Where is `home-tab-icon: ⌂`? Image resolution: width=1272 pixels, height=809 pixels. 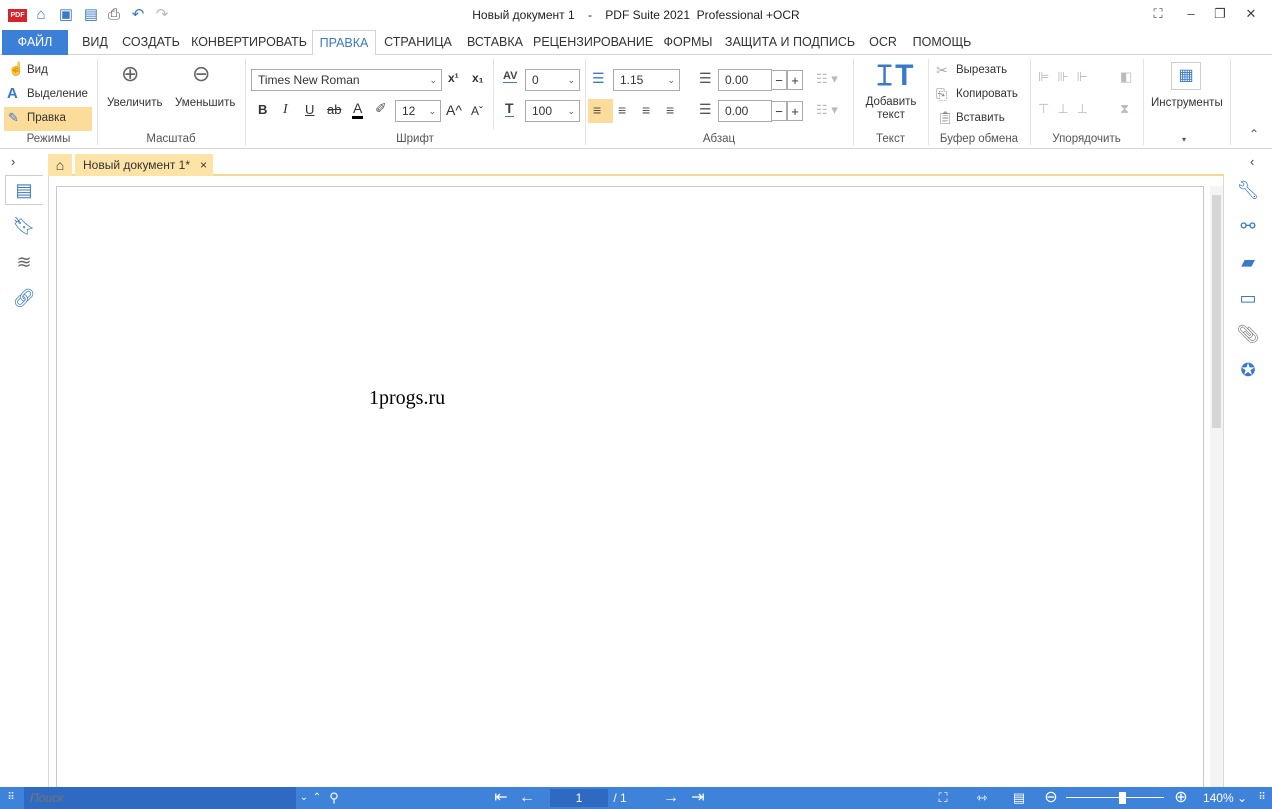 home-tab-icon: ⌂ is located at coordinates (60, 165).